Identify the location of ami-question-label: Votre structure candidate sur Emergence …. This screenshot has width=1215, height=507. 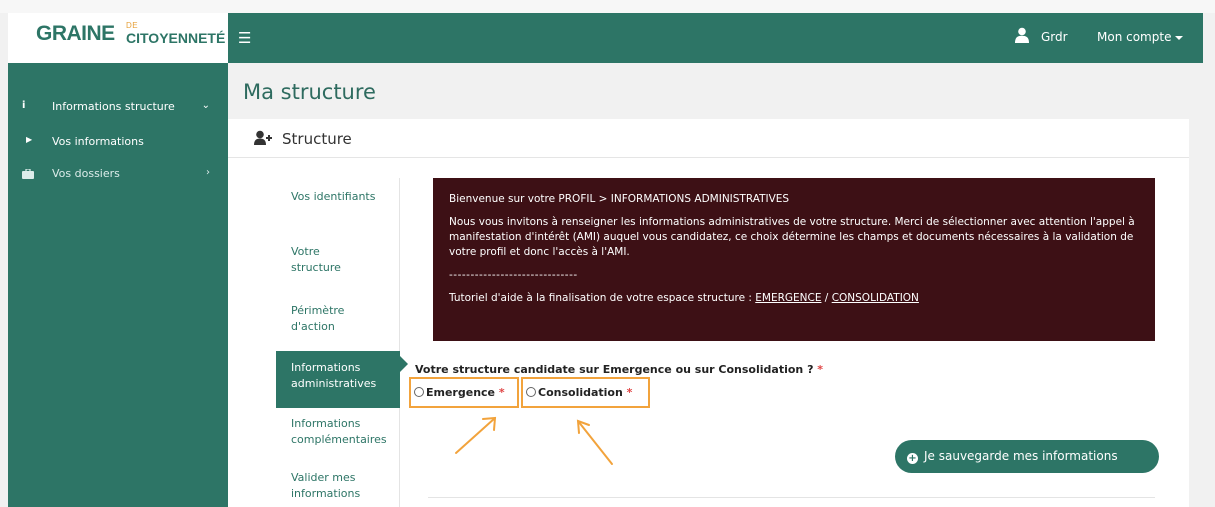
(619, 369).